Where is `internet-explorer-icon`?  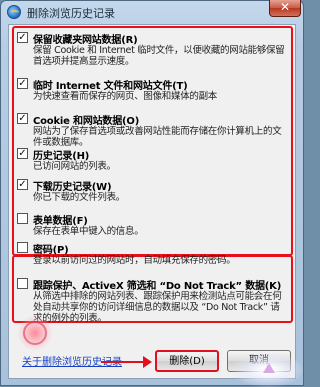
internet-explorer-icon is located at coordinates (14, 12).